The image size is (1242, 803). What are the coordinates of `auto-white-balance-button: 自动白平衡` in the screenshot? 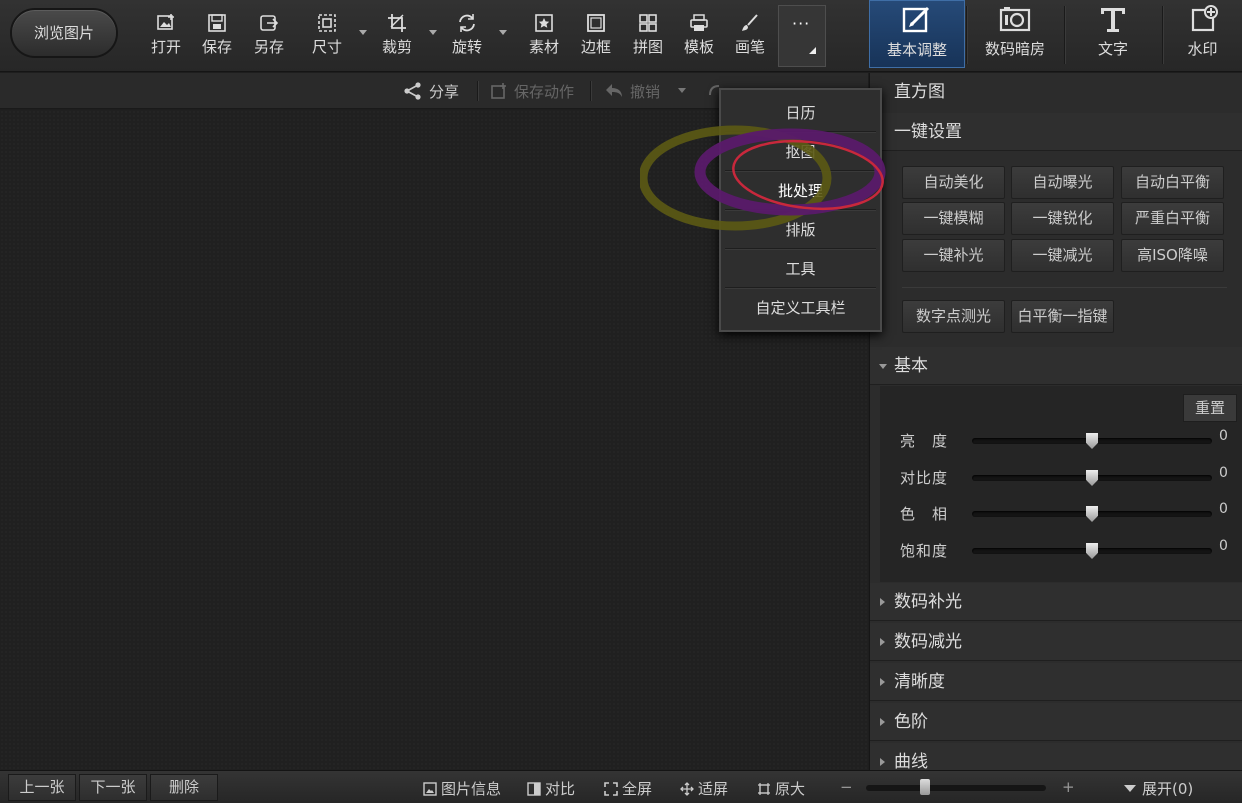 It's located at (1172, 182).